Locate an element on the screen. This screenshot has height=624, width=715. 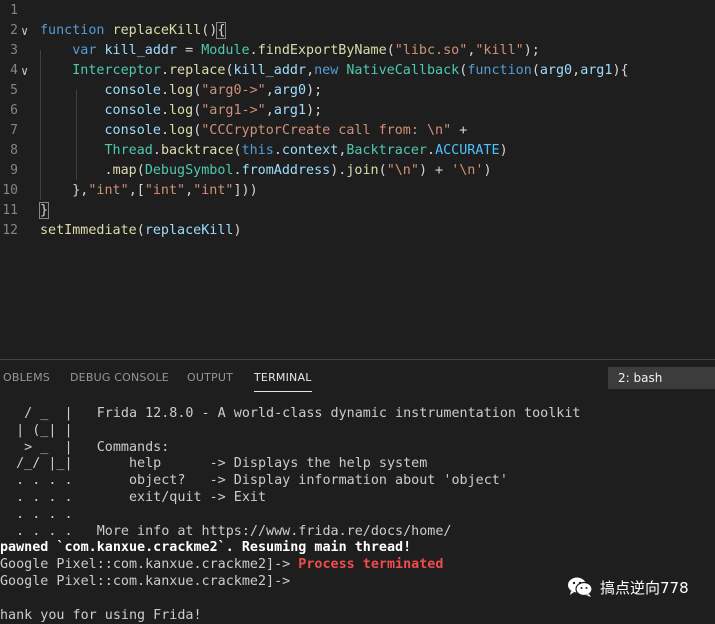
code-token: arg1 is located at coordinates (596, 70).